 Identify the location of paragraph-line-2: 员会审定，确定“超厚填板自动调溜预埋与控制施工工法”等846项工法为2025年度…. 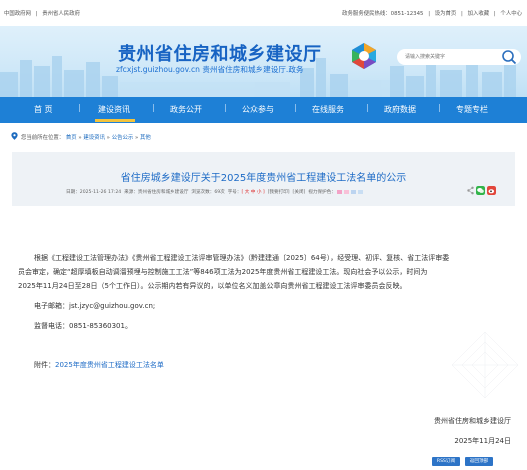
(223, 272).